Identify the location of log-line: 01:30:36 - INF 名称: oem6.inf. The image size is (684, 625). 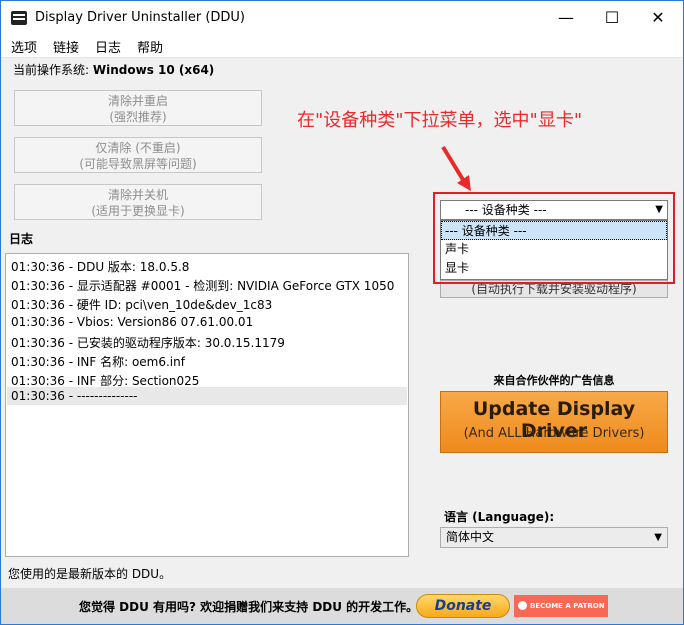
(98, 361).